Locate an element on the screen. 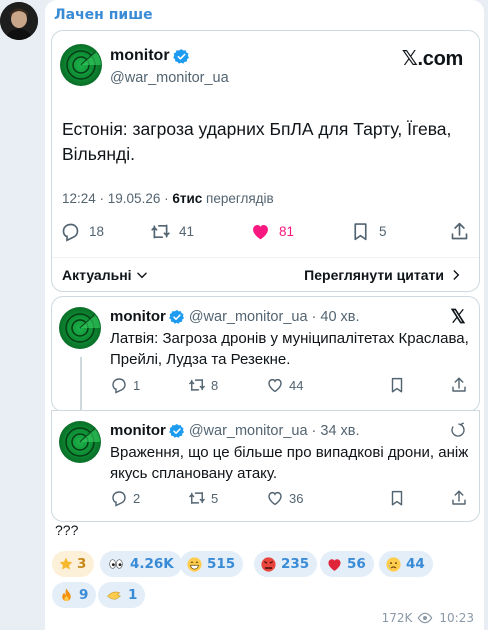  tweet-actions: 18 41 81 5 is located at coordinates (265, 231).